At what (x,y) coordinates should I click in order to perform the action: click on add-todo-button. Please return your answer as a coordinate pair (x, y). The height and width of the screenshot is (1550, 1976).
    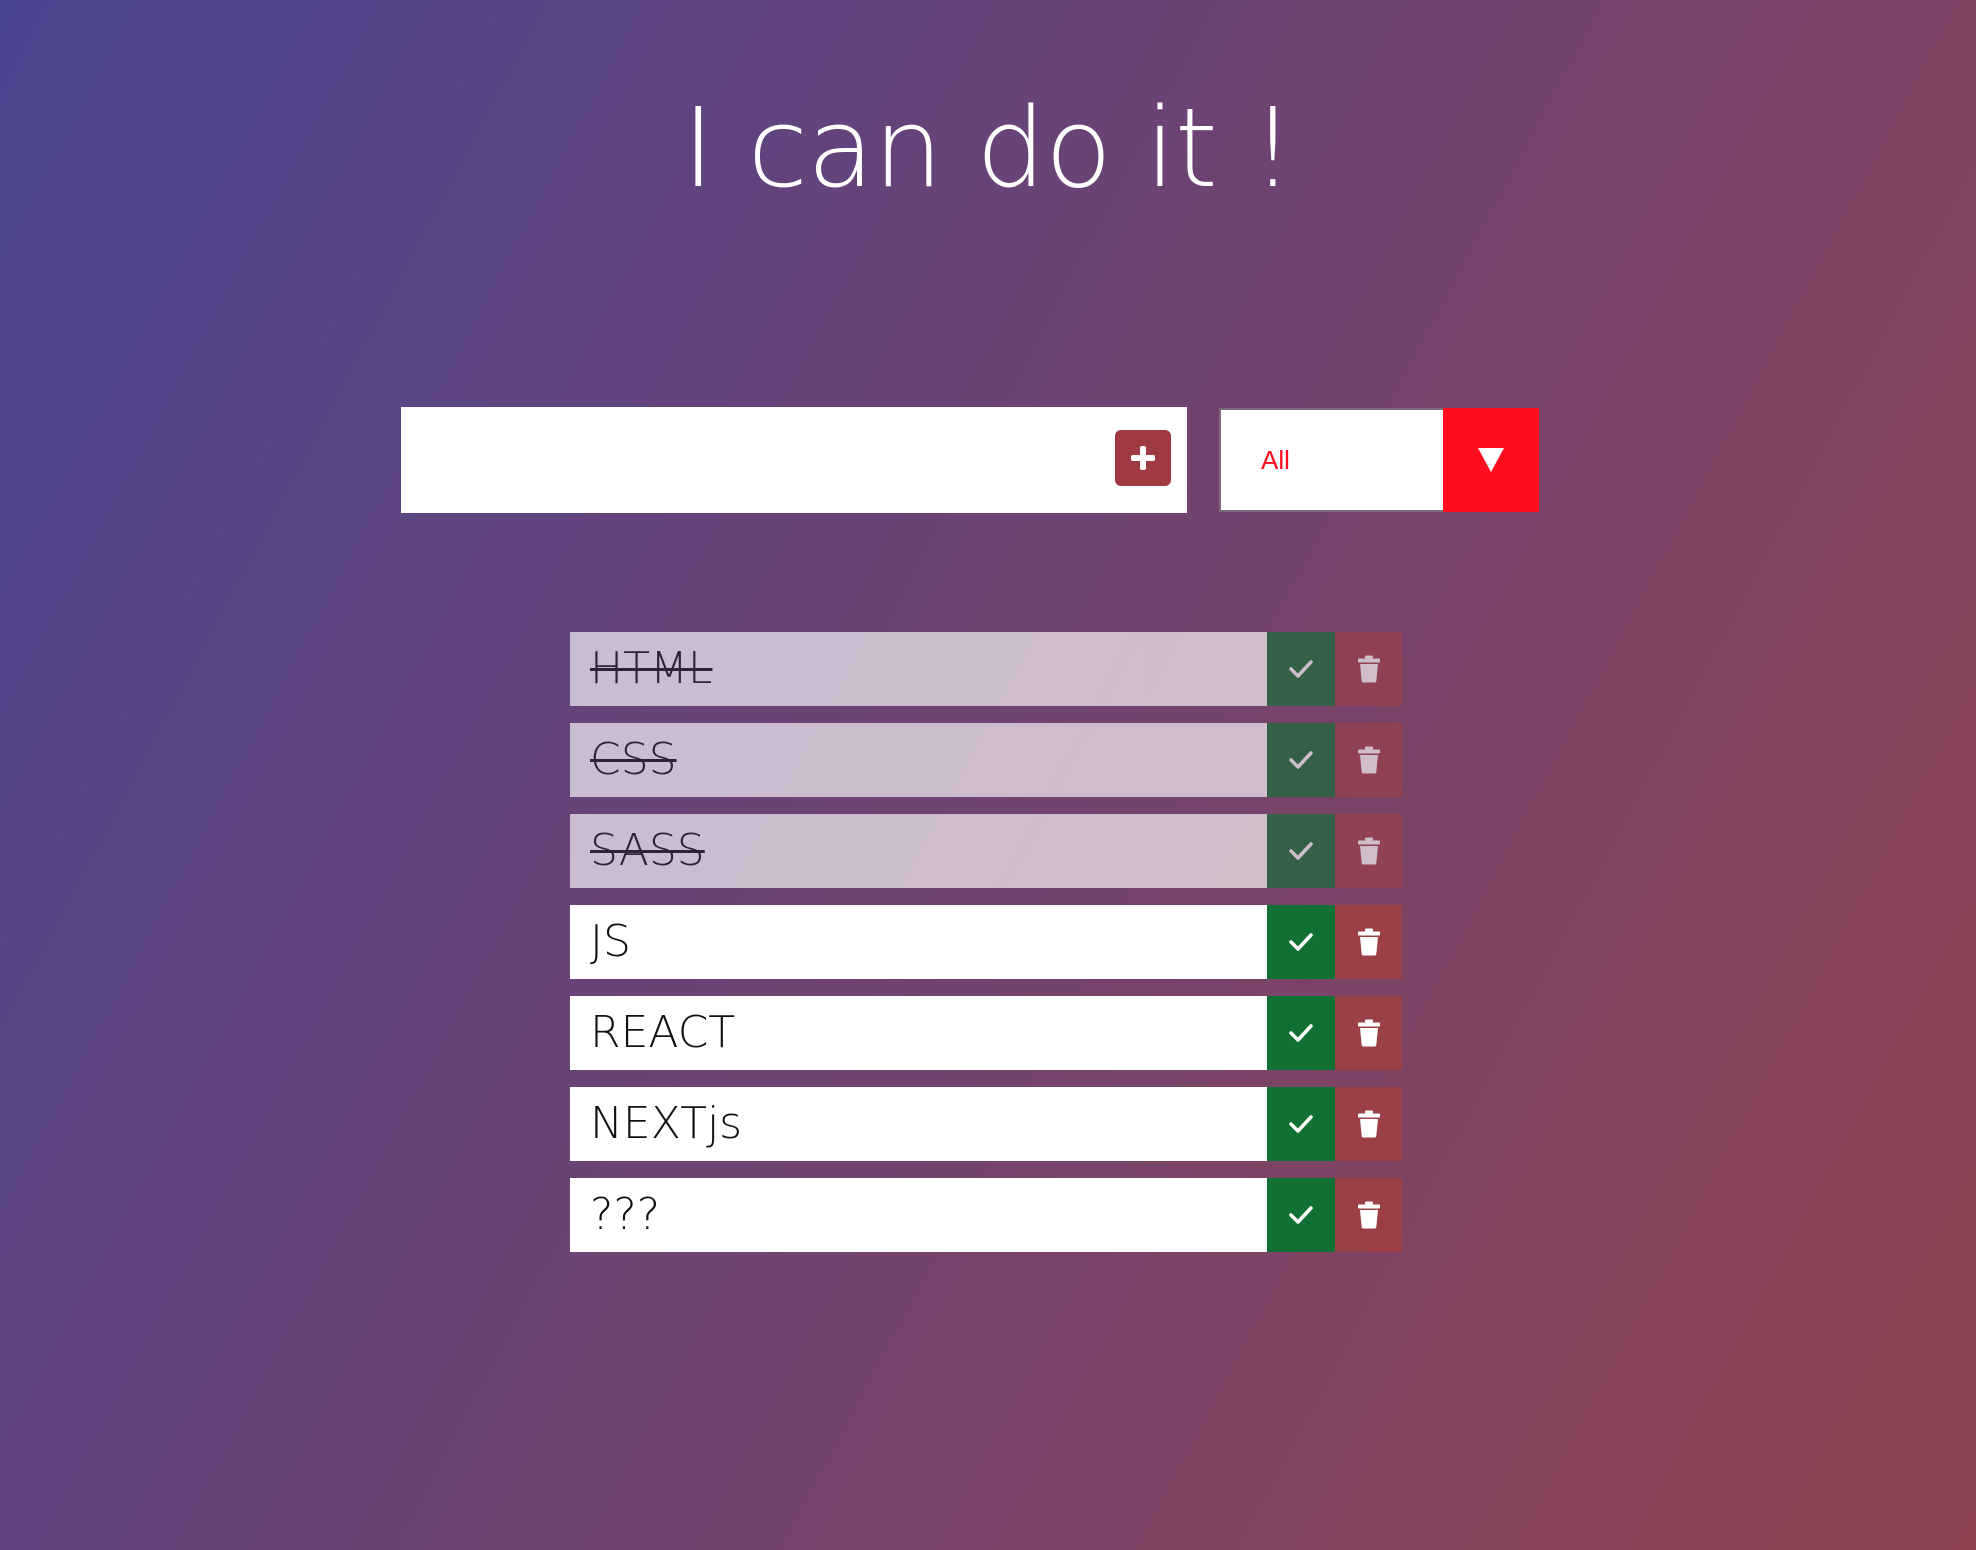
    Looking at the image, I should click on (1143, 458).